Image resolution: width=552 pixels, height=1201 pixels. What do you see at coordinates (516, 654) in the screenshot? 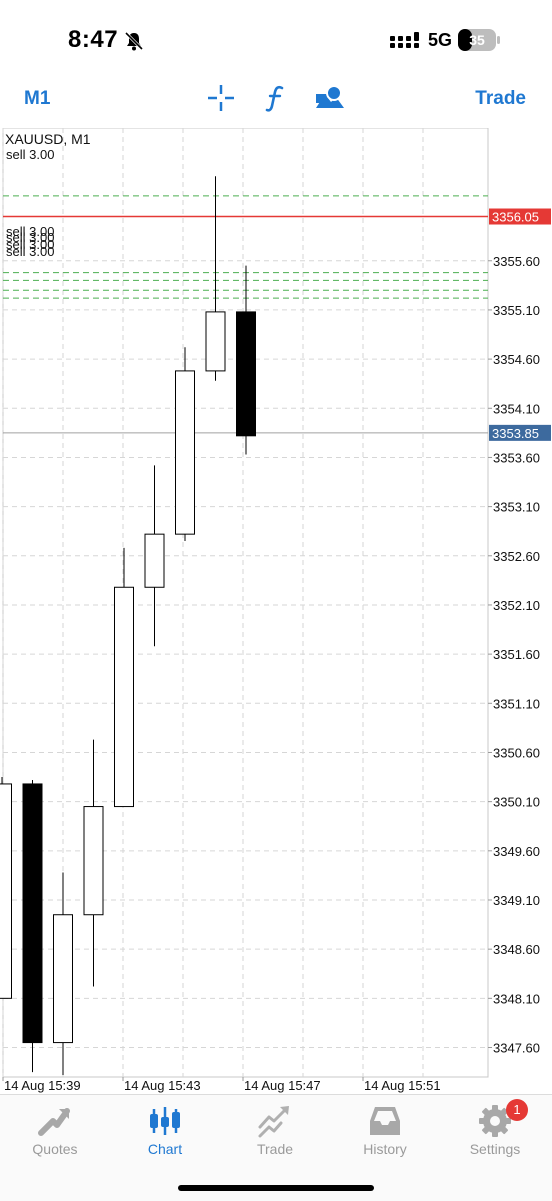
I see `y-tick-label: 3351.60` at bounding box center [516, 654].